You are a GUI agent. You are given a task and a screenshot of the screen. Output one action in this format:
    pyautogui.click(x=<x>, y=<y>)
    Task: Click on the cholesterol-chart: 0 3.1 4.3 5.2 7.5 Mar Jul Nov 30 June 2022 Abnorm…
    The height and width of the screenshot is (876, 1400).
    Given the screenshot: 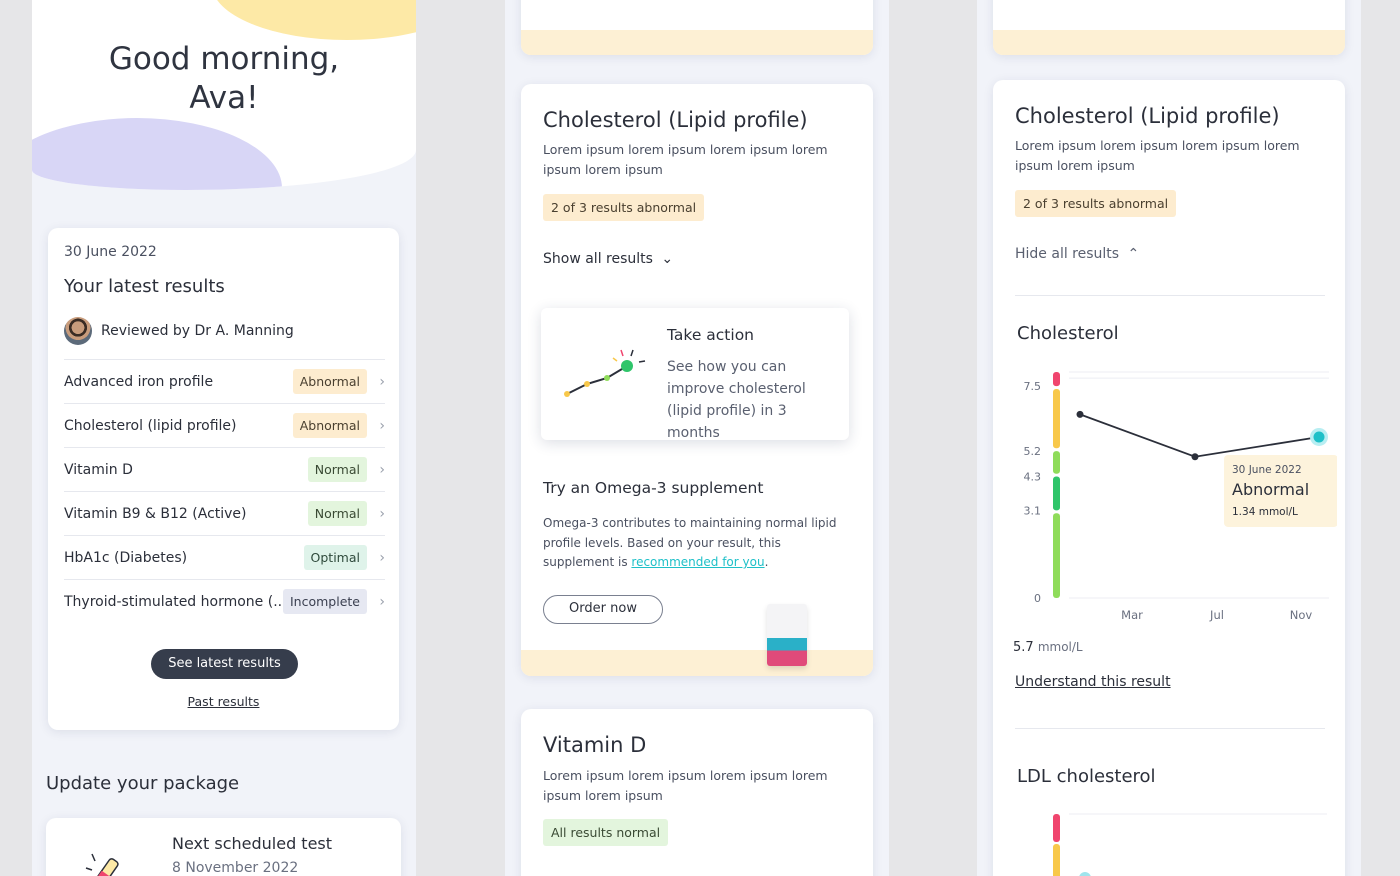 What is the action you would take?
    pyautogui.click(x=1180, y=496)
    